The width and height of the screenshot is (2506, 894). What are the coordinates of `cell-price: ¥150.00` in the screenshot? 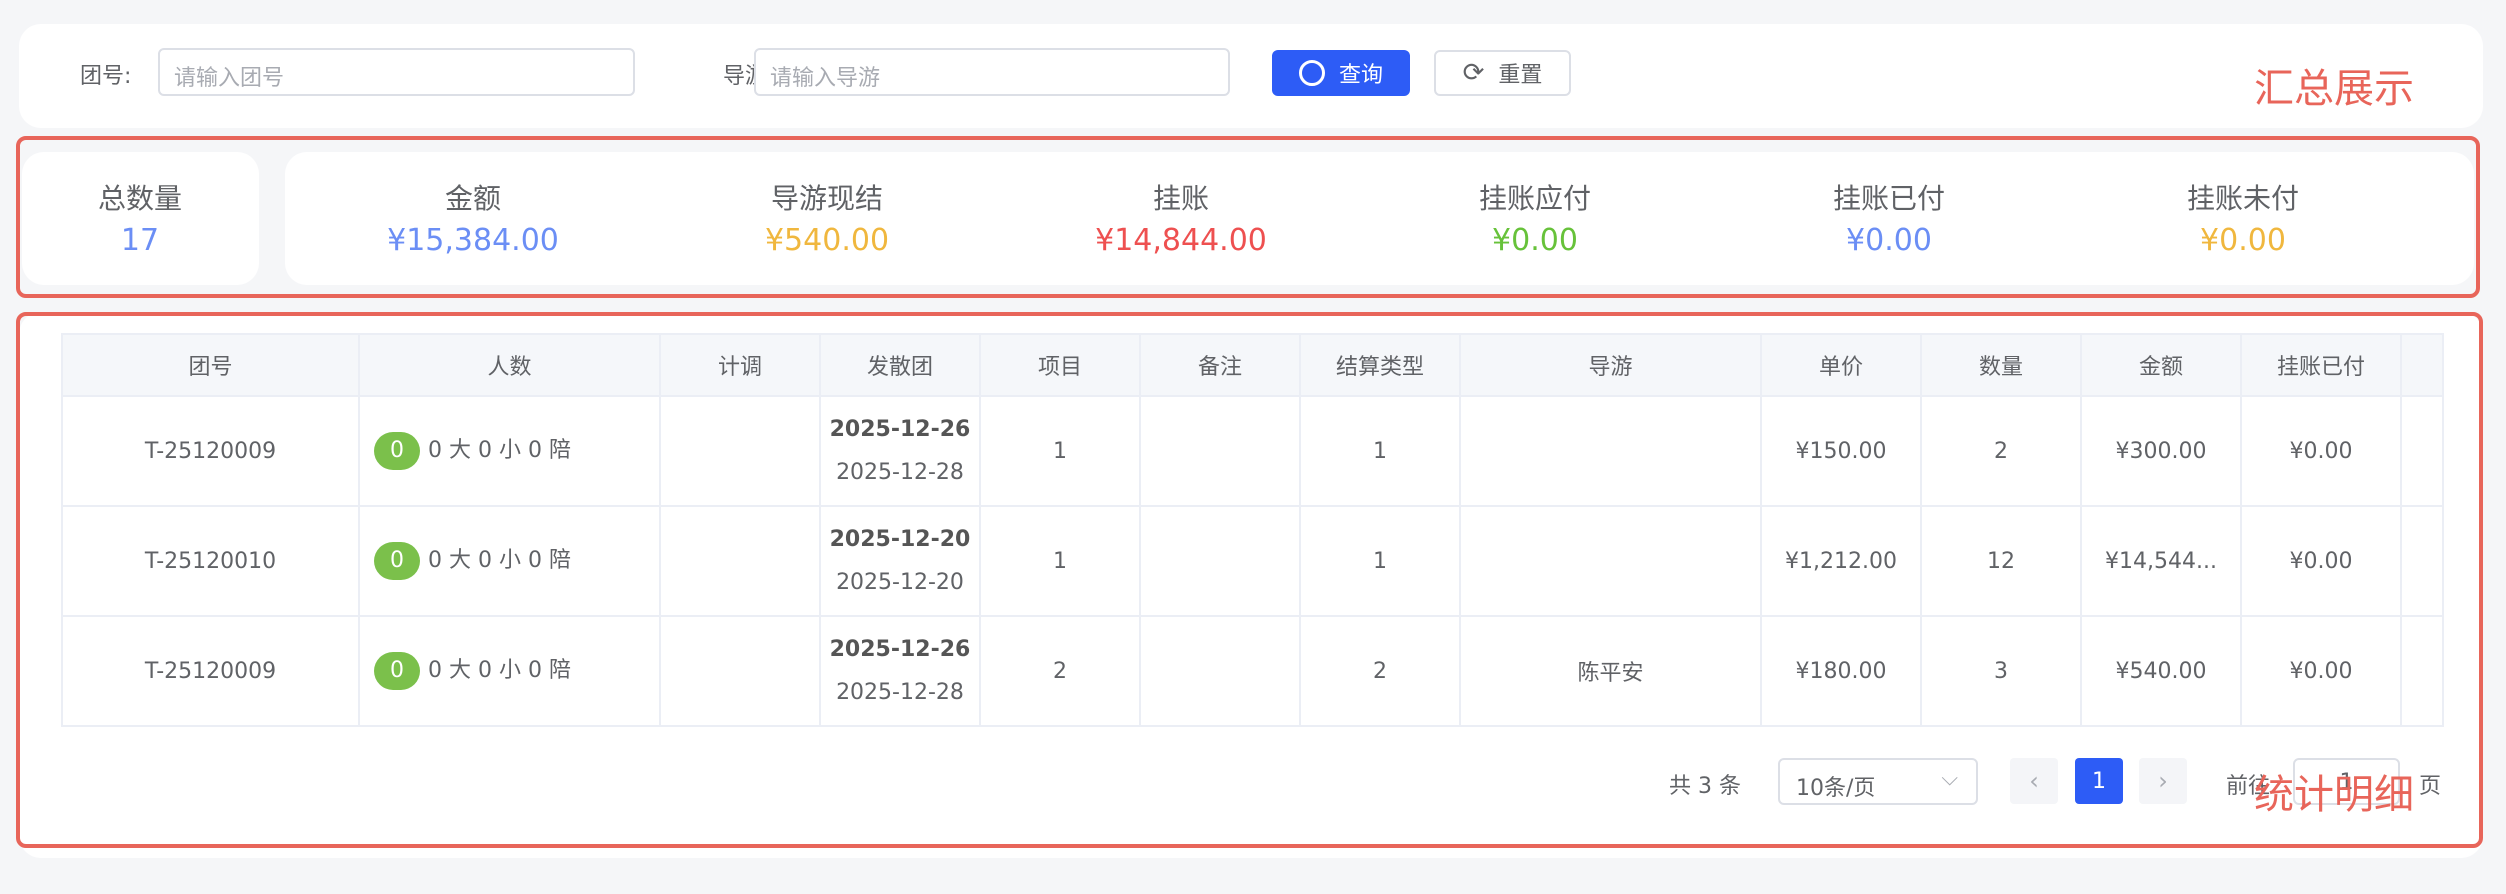 It's located at (1841, 451).